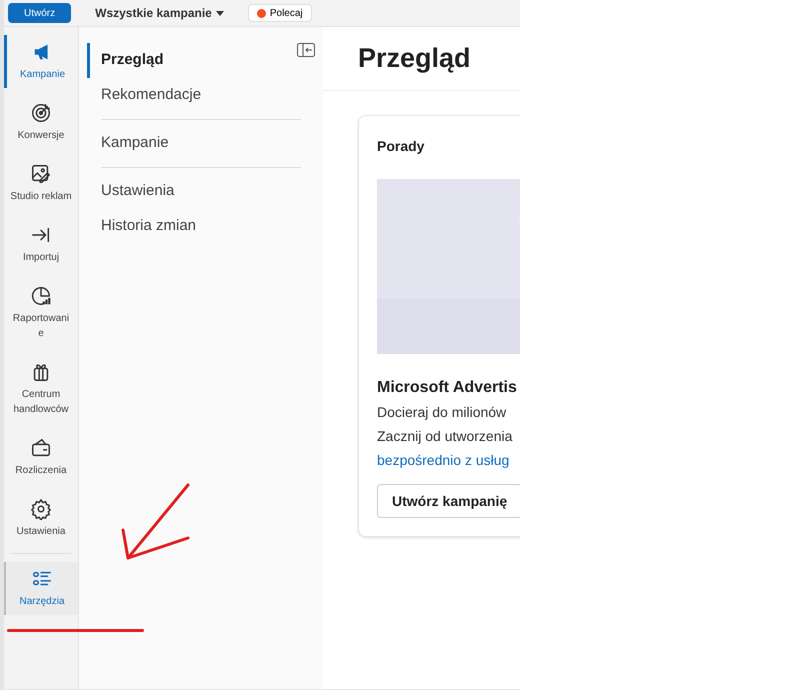 The width and height of the screenshot is (800, 700). I want to click on rail-item: Konwersje, so click(41, 122).